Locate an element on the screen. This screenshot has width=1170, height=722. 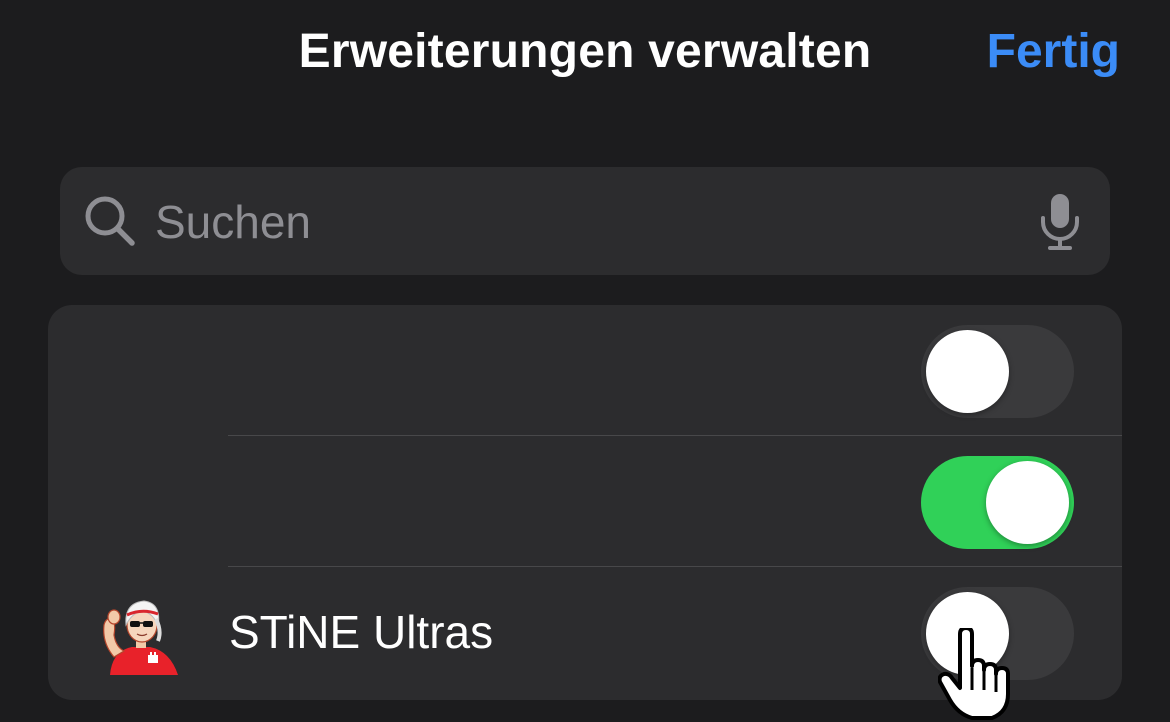
search-icon is located at coordinates (110, 221).